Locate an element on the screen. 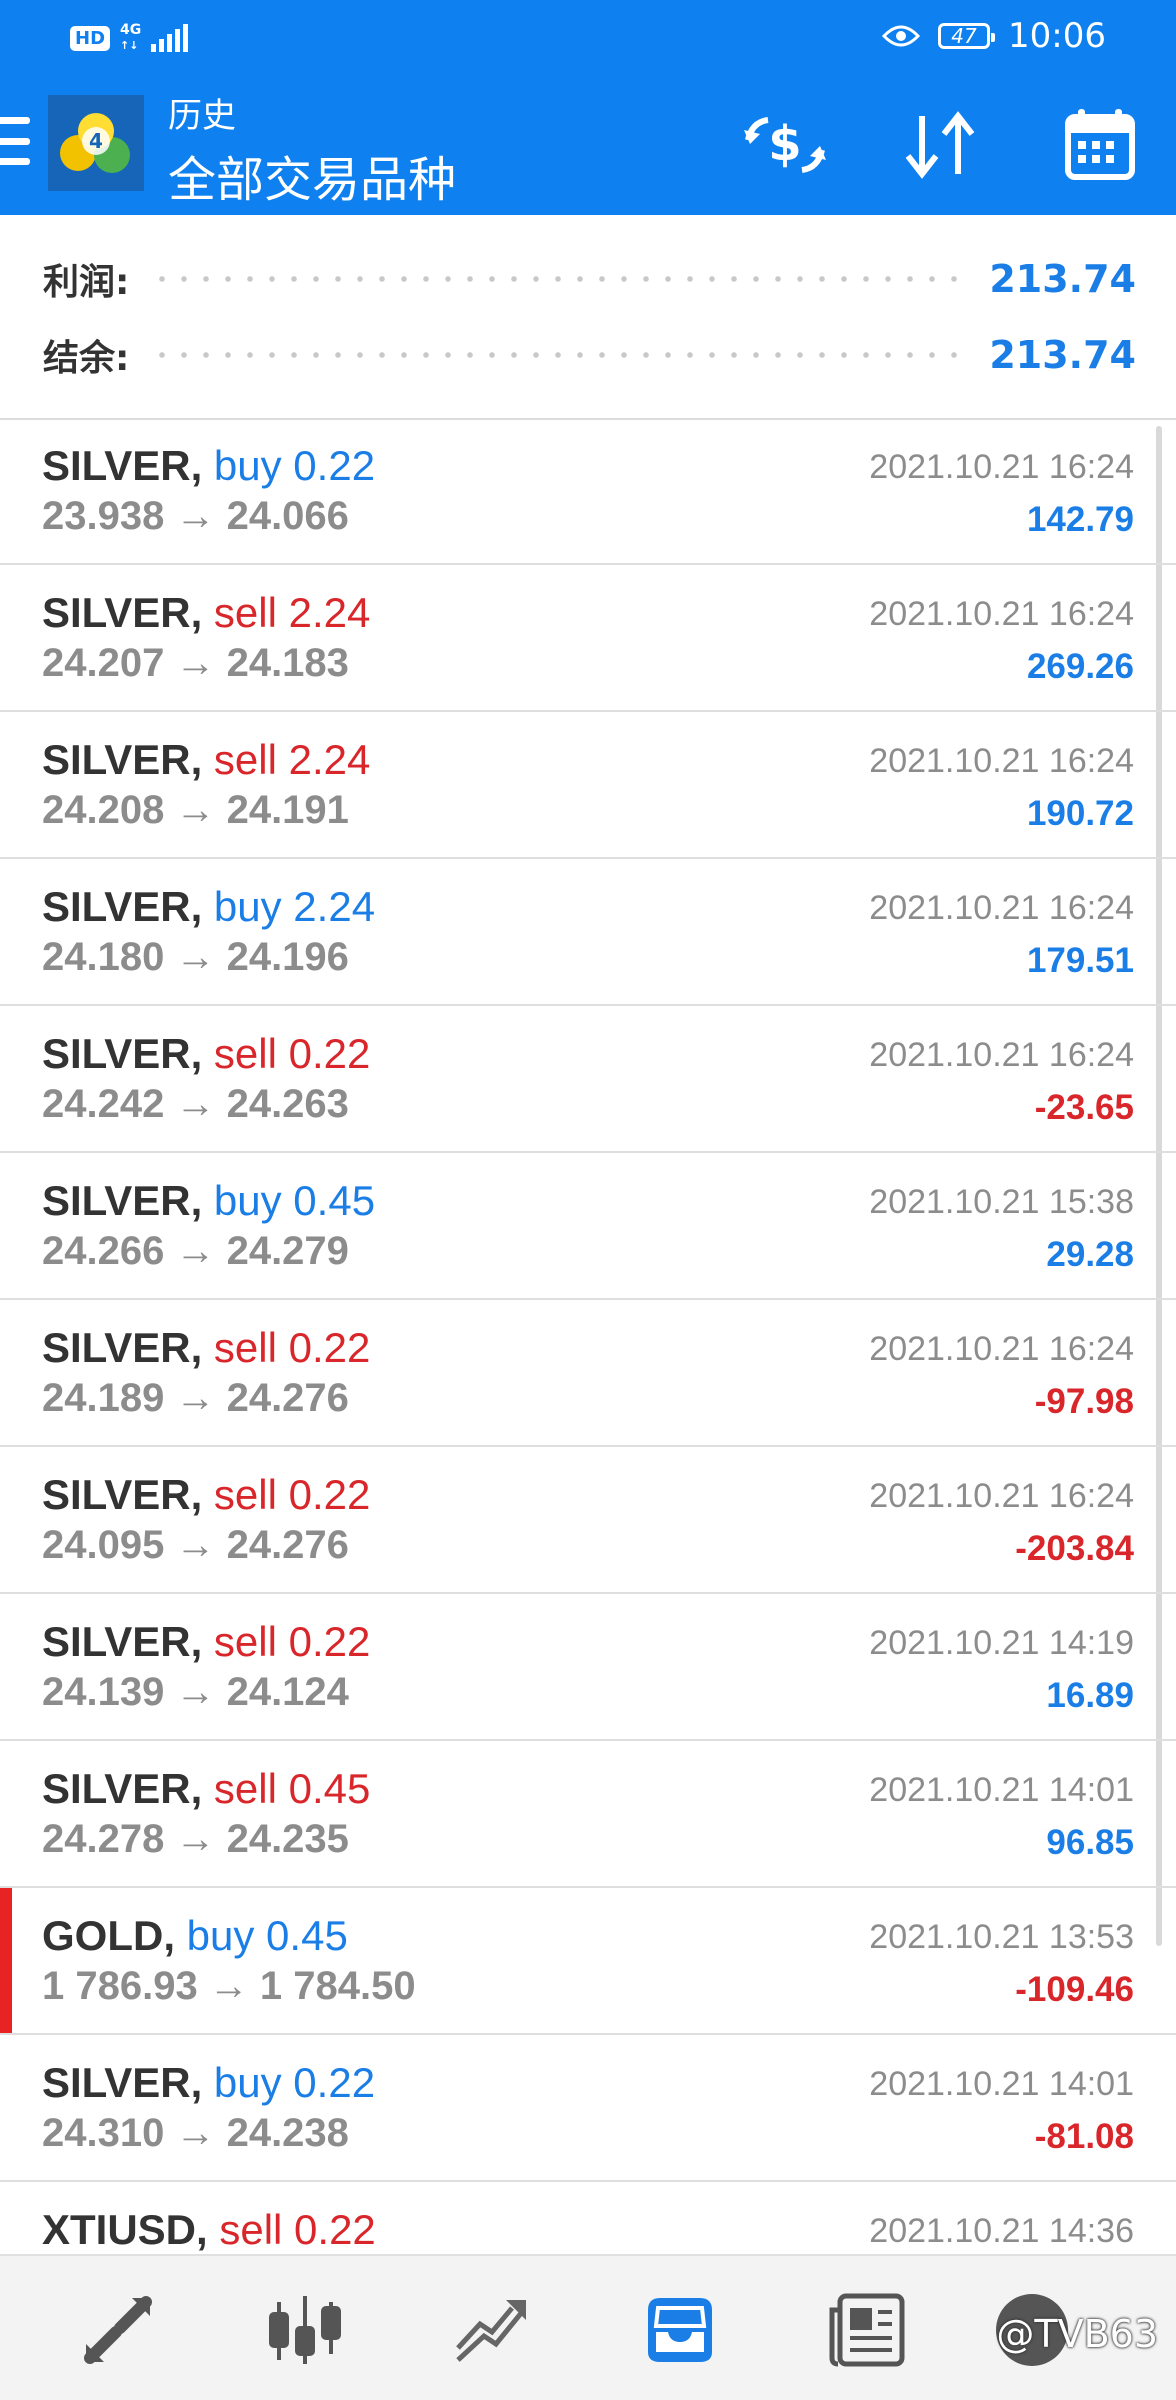  svg-text: 4 is located at coordinates (96, 141).